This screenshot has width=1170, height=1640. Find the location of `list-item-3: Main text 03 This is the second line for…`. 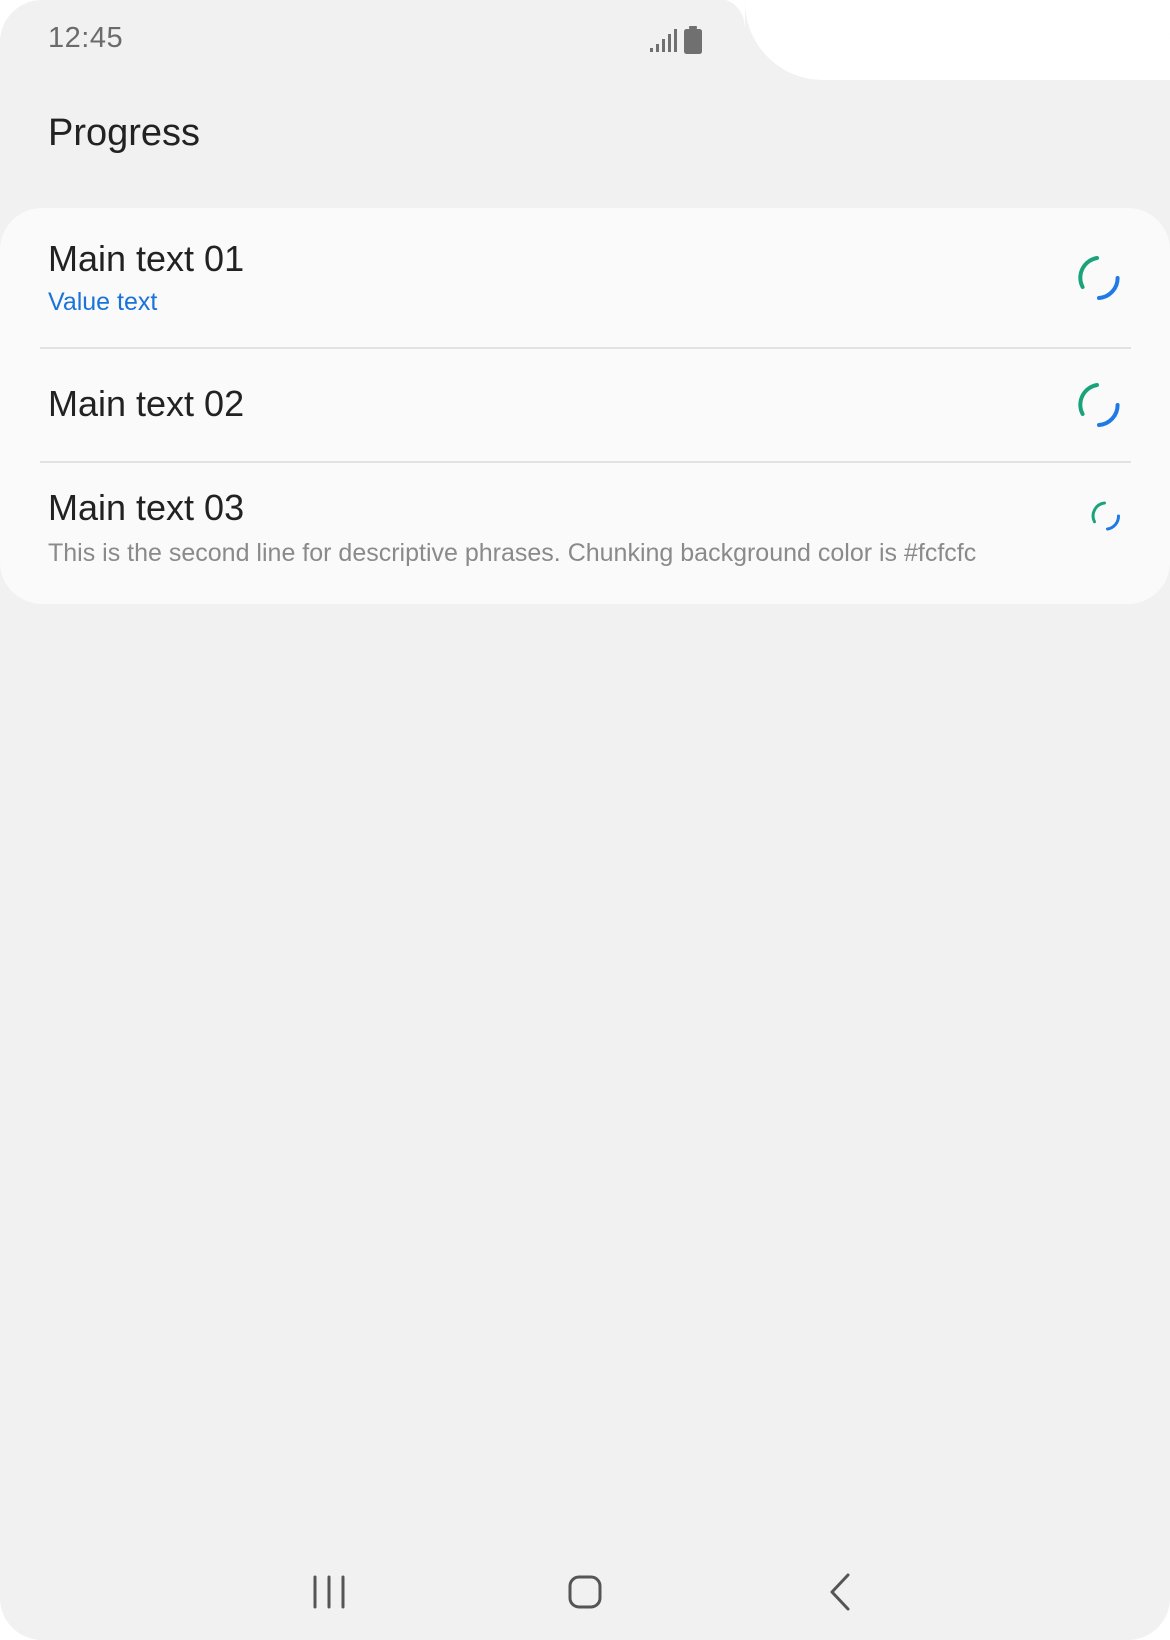

list-item-3: Main text 03 This is the second line for… is located at coordinates (585, 533).